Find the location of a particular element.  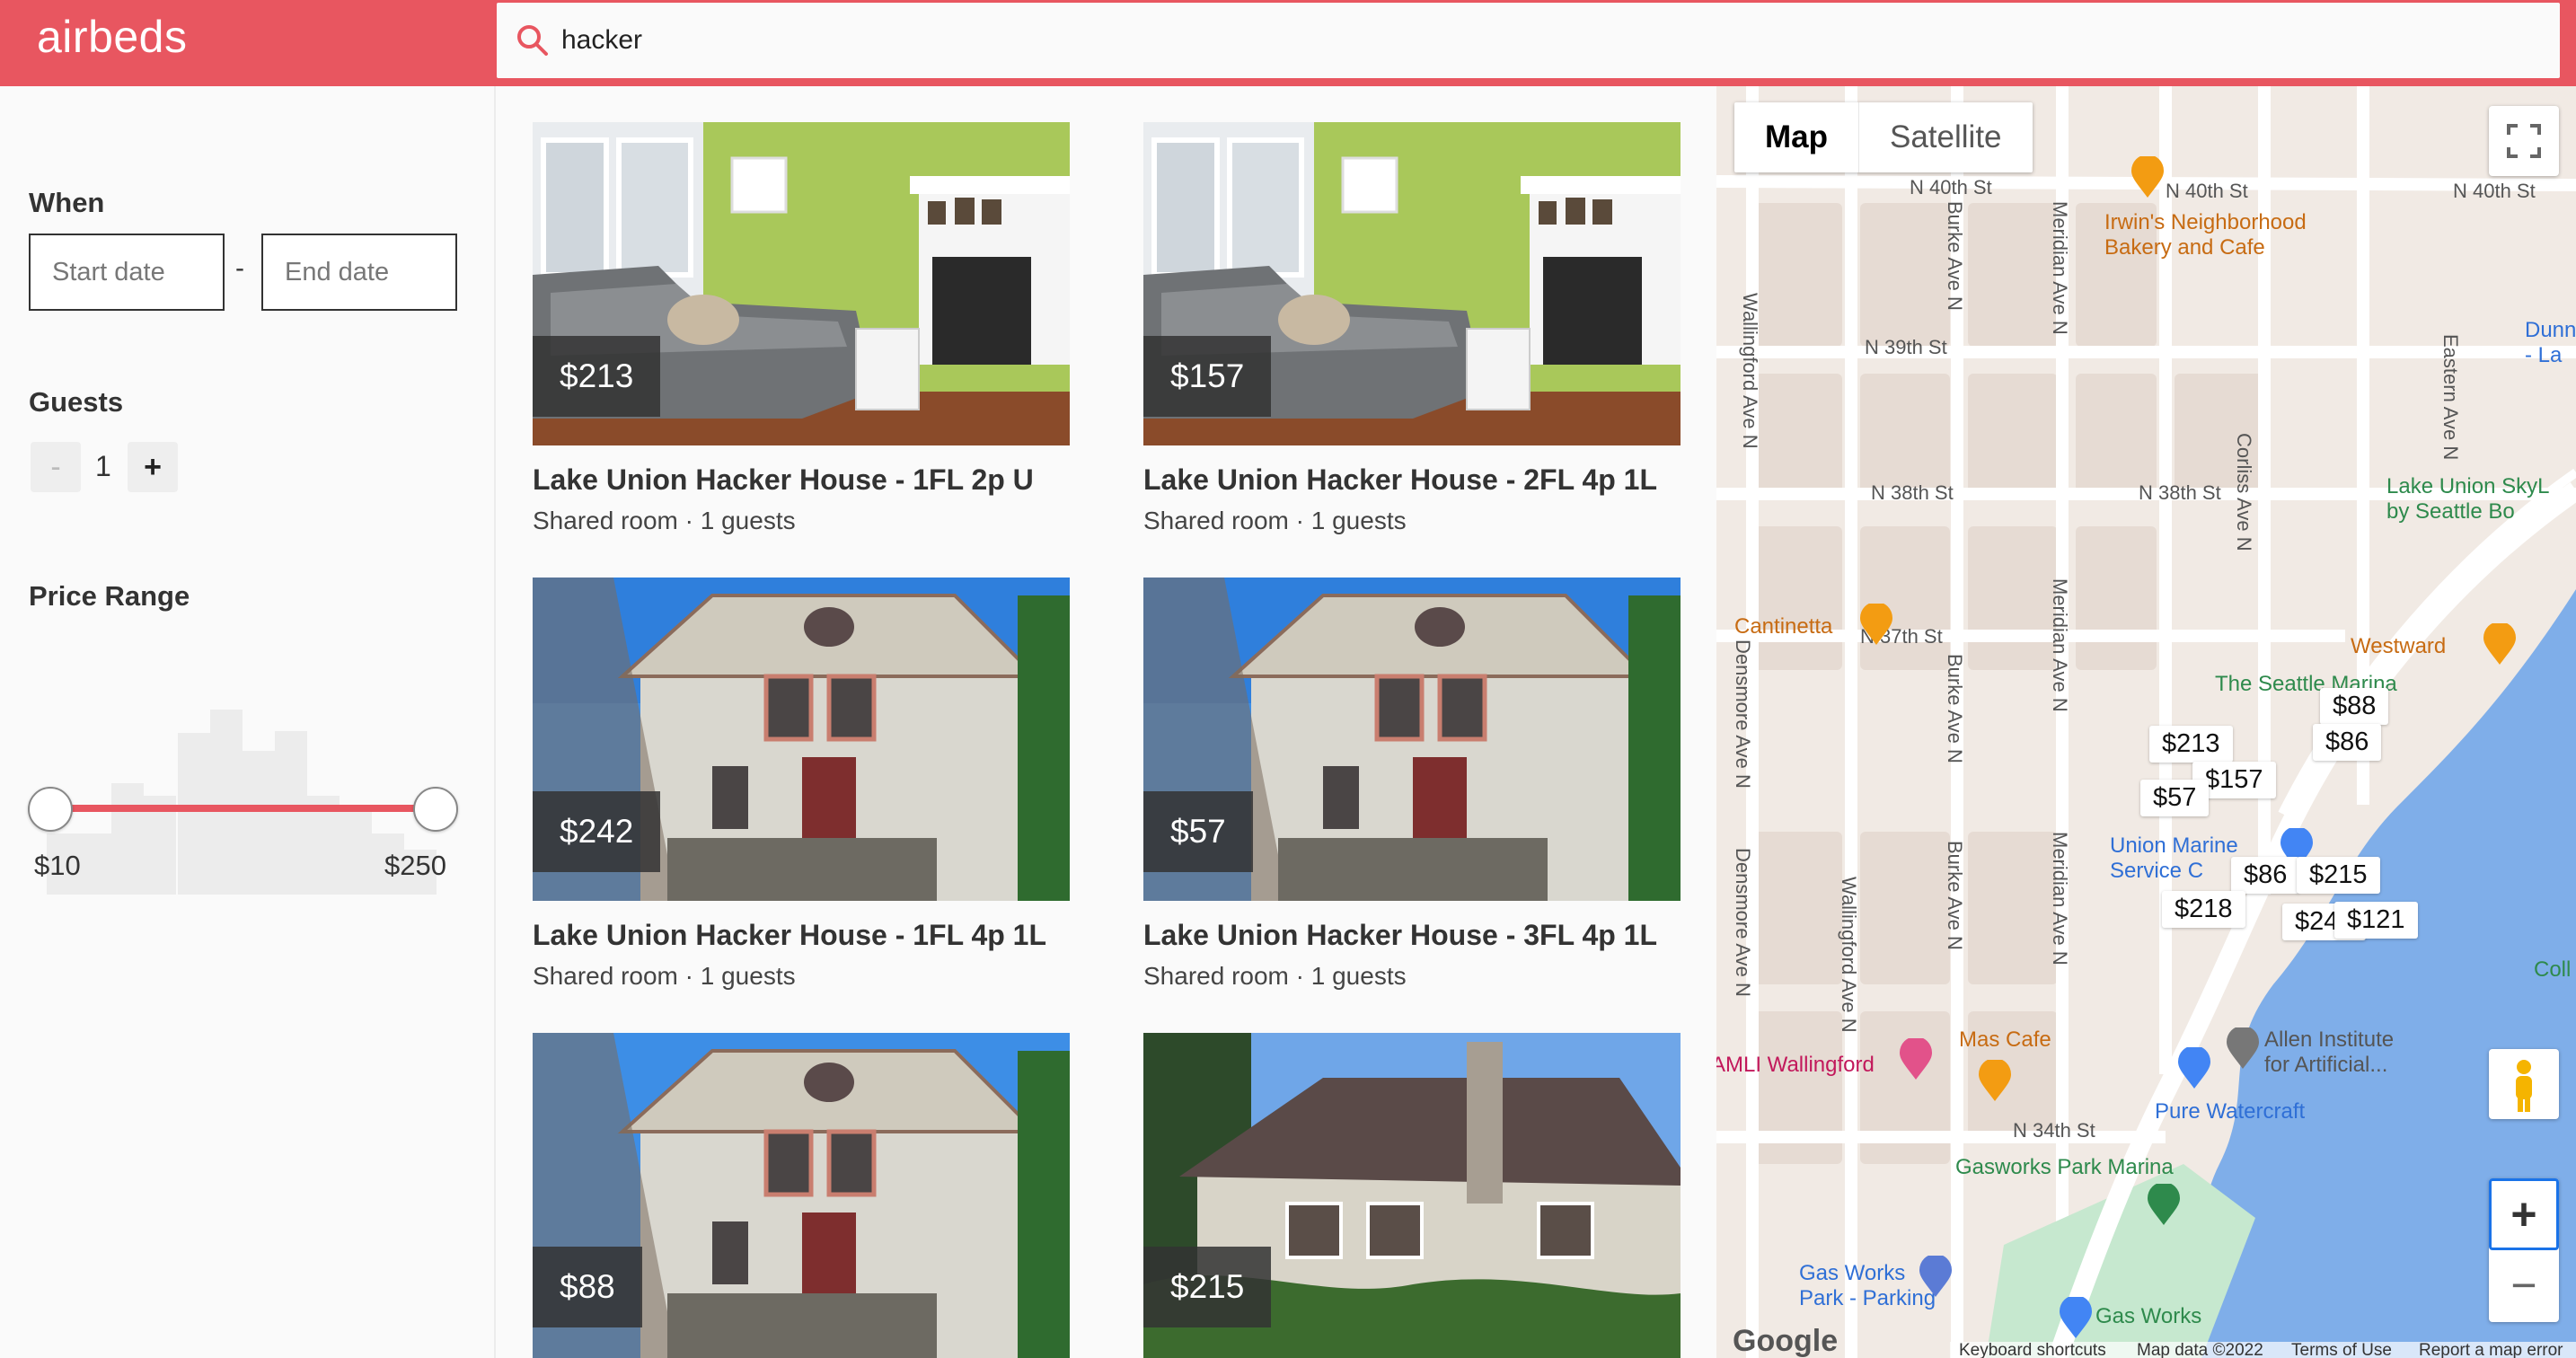

map-price-marker: $57 is located at coordinates (2175, 798).